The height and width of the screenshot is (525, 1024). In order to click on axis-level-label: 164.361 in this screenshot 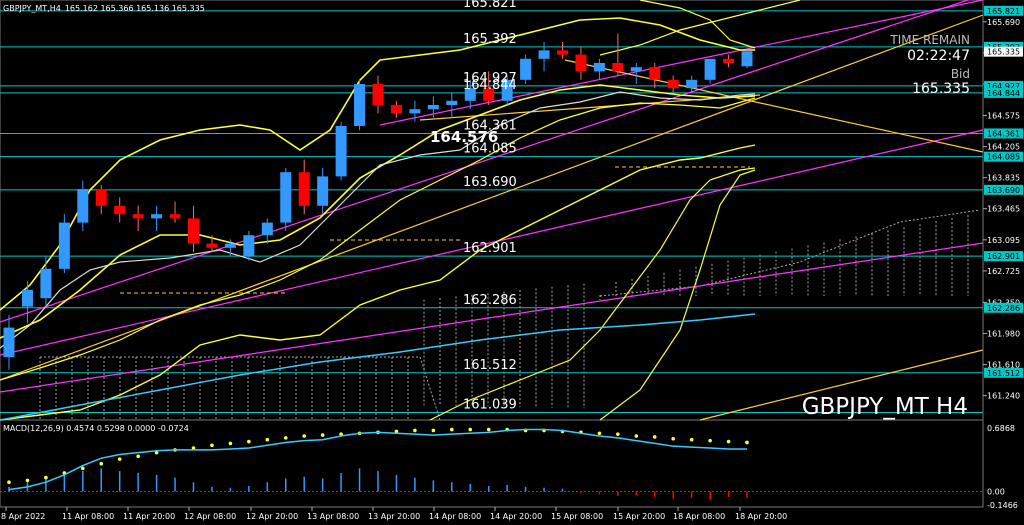, I will do `click(1003, 133)`.